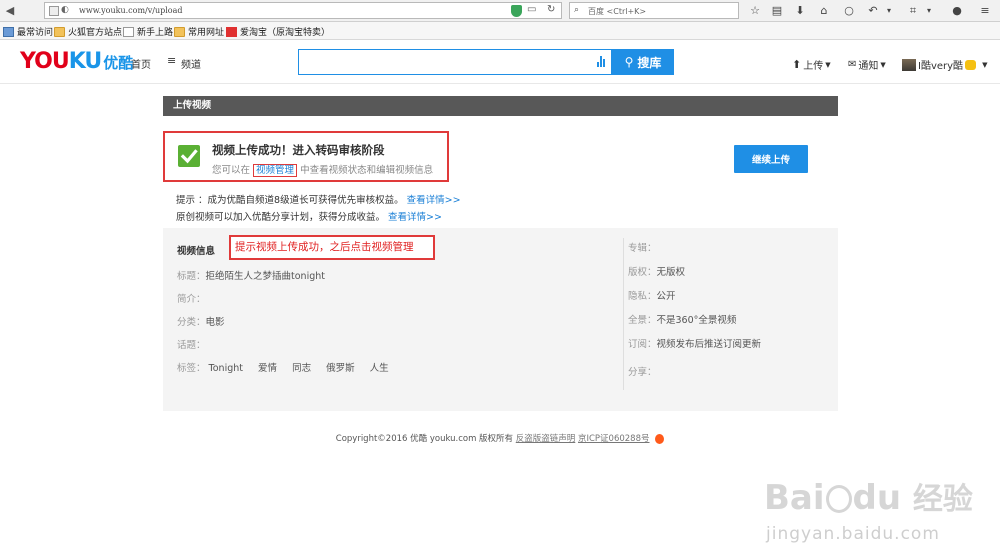 The image size is (1000, 560). Describe the element at coordinates (643, 62) in the screenshot. I see `search-button: ⚲ 搜库` at that location.